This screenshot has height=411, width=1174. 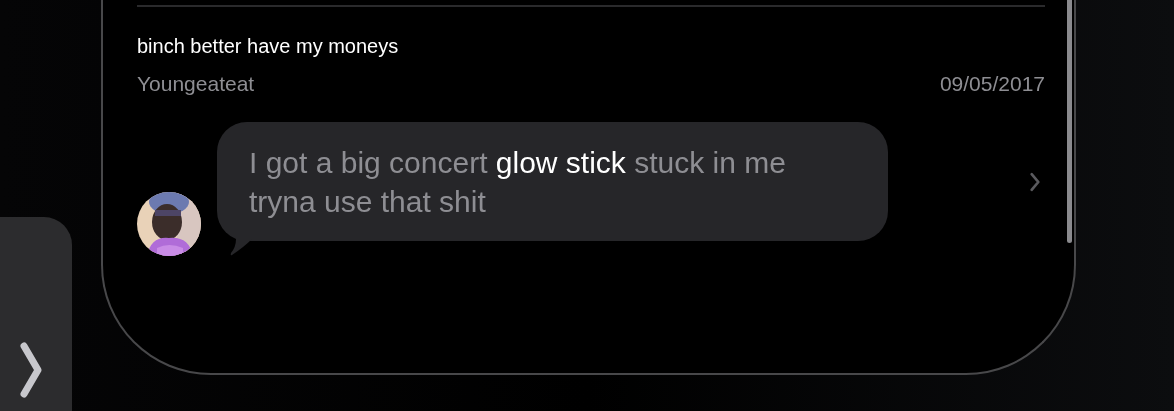 What do you see at coordinates (36, 314) in the screenshot?
I see `side-tab` at bounding box center [36, 314].